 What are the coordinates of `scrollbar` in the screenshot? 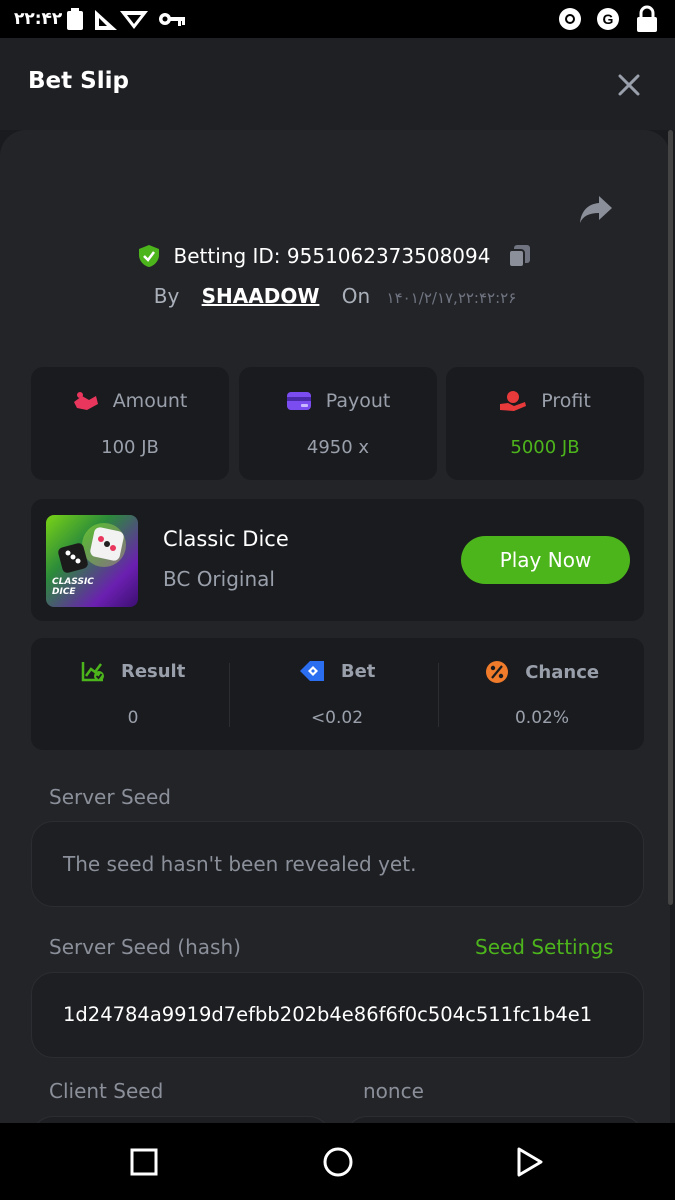 It's located at (670, 517).